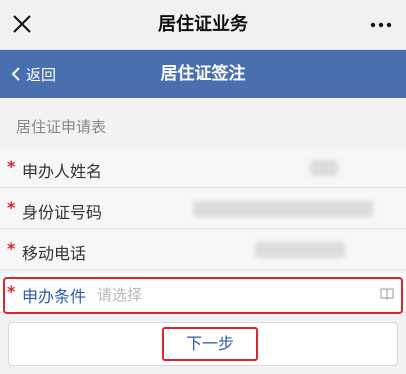 The image size is (406, 374). I want to click on next-step-button: 下一步, so click(210, 344).